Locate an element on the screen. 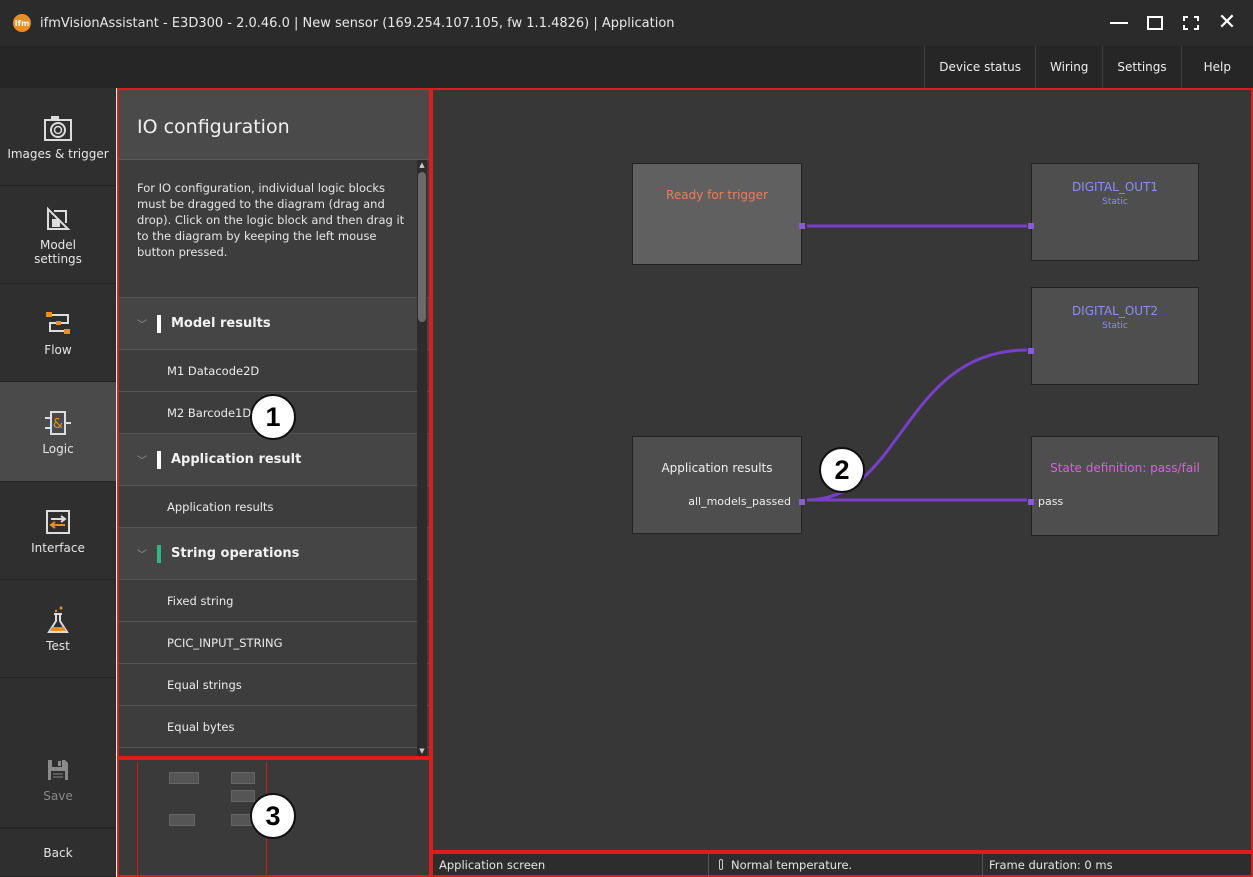 Image resolution: width=1253 pixels, height=877 pixels. section-label: Model results is located at coordinates (221, 323).